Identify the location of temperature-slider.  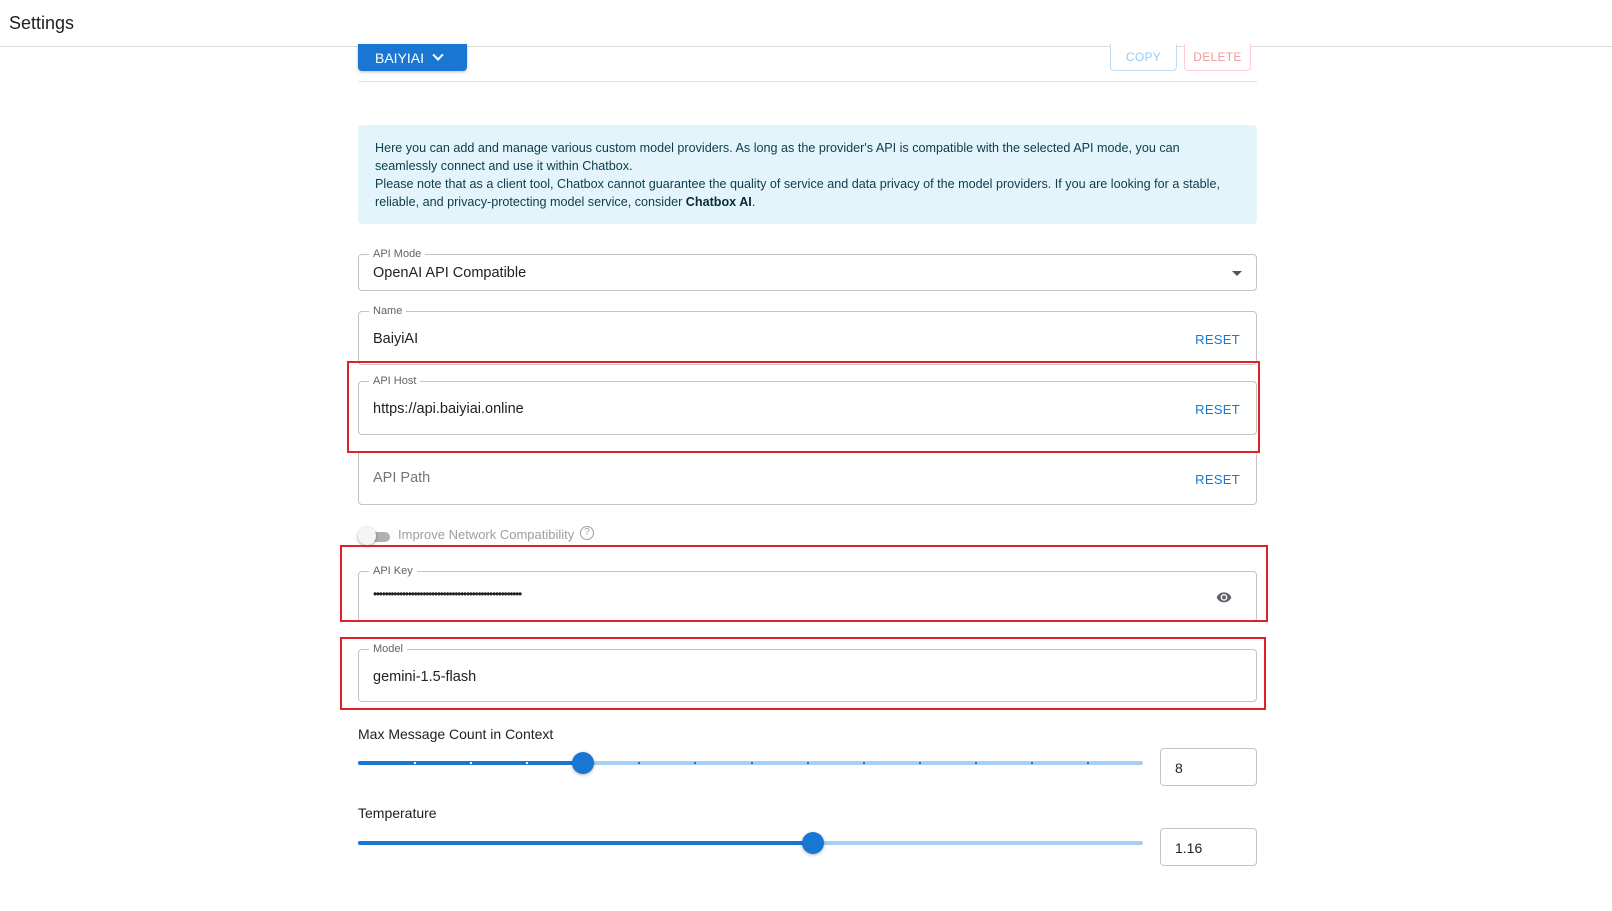
(750, 843).